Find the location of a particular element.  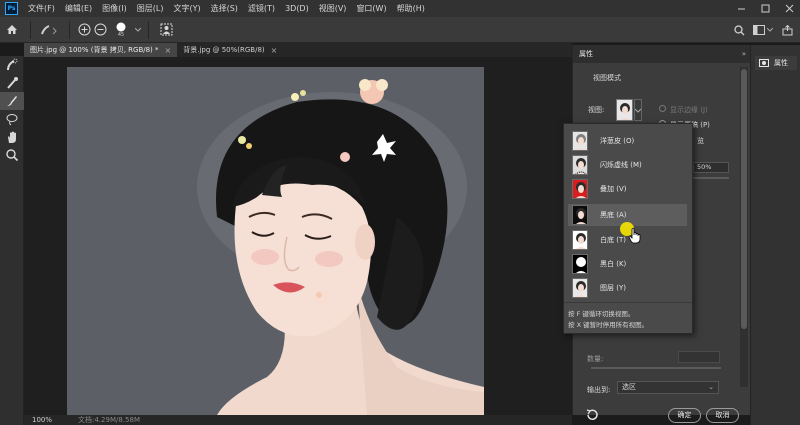

minimize-icon is located at coordinates (741, 8).